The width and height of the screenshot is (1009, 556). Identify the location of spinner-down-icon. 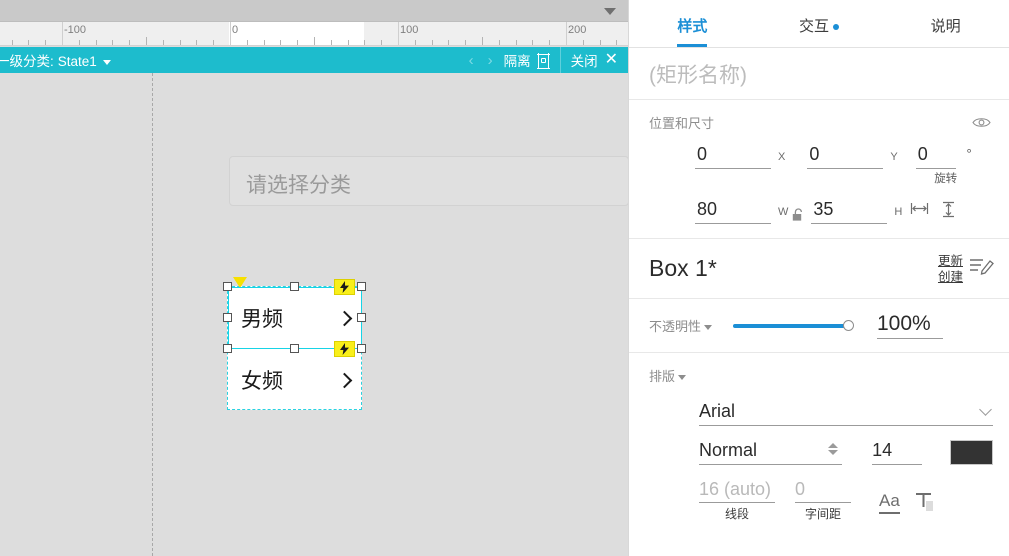
(833, 452).